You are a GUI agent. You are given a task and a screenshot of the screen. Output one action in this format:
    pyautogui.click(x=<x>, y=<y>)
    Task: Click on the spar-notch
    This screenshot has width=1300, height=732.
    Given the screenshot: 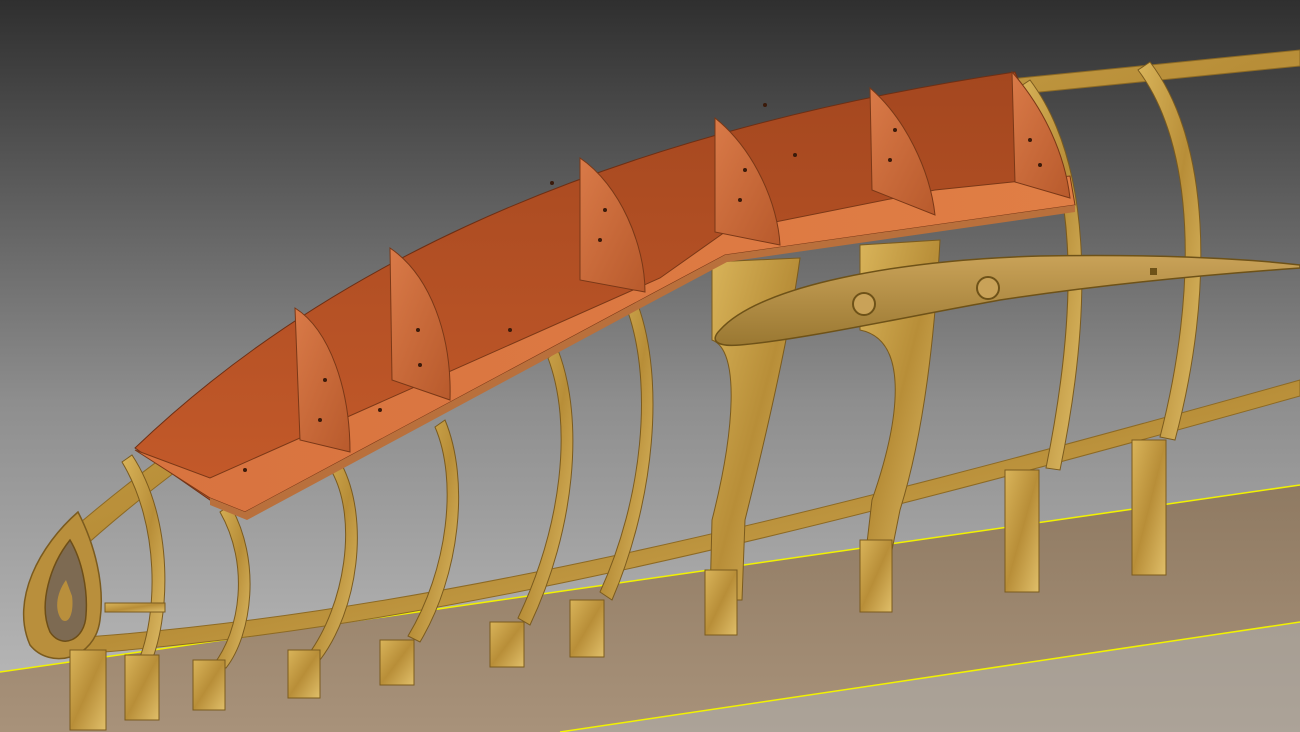 What is the action you would take?
    pyautogui.click(x=1153, y=271)
    